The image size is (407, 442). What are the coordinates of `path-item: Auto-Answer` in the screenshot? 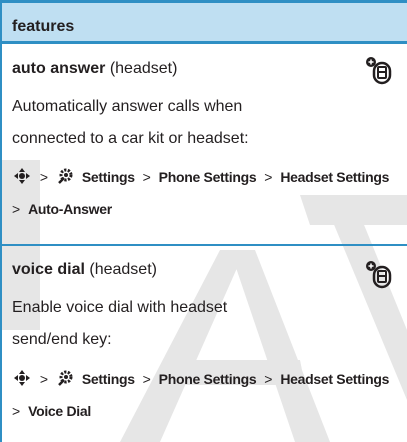 It's located at (70, 209).